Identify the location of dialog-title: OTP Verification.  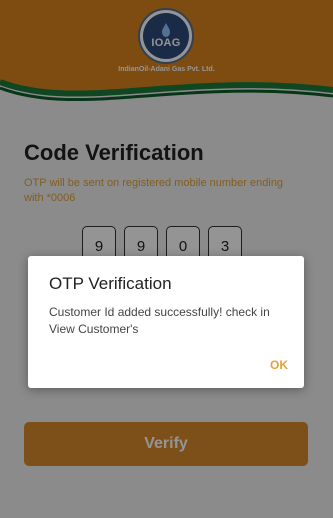
(110, 283).